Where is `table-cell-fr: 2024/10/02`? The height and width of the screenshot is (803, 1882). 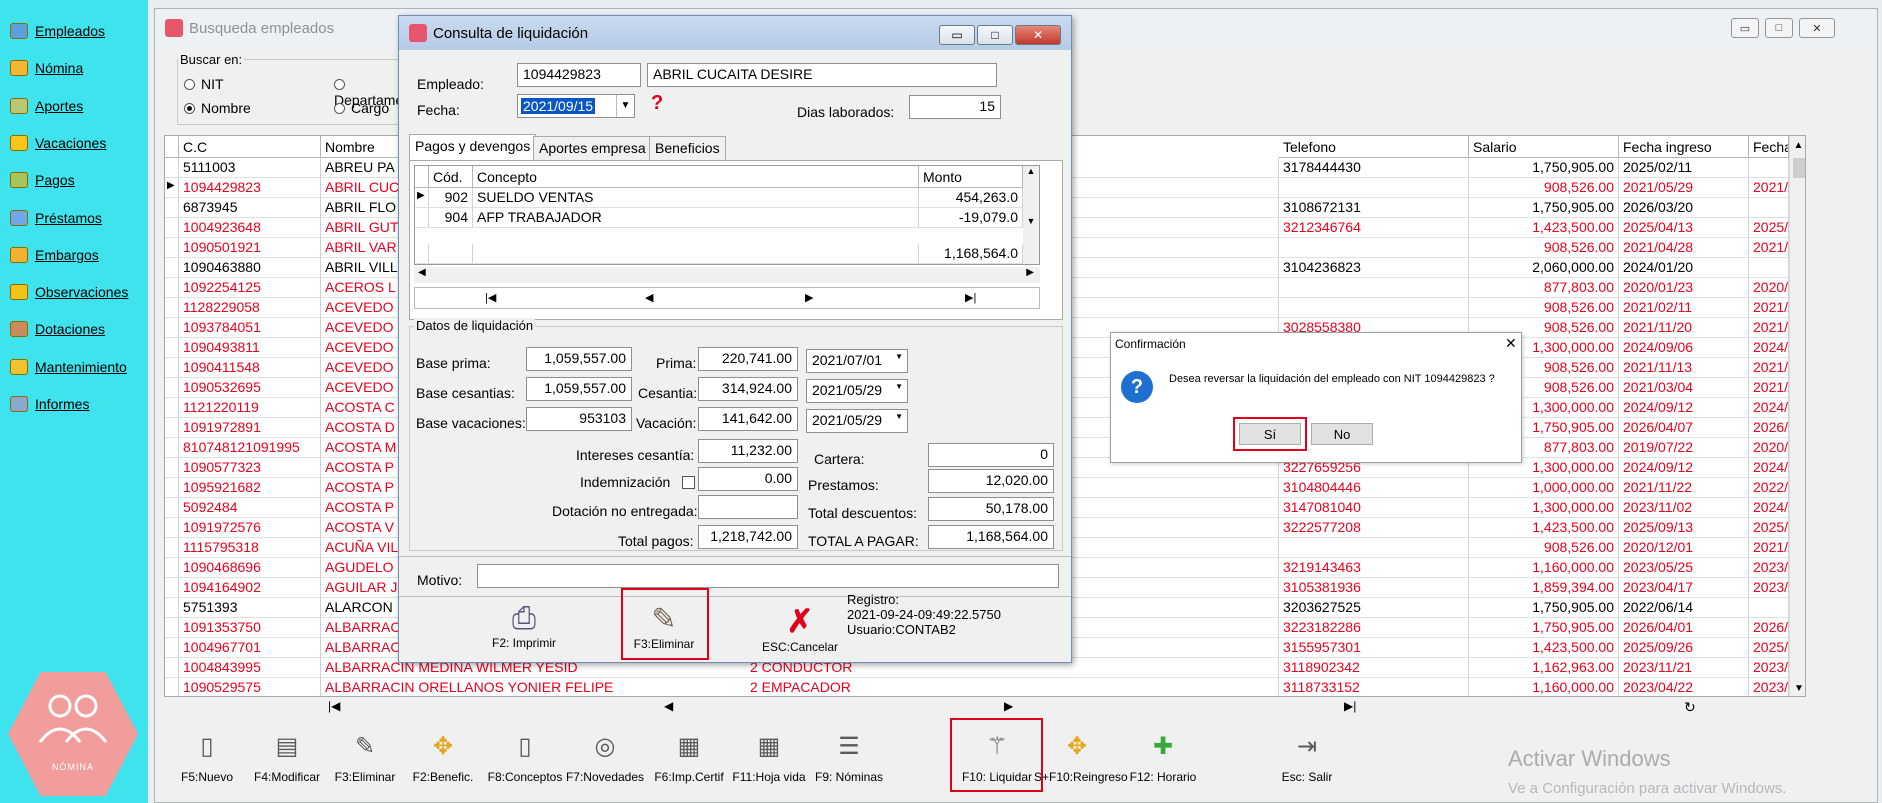 table-cell-fr: 2024/10/02 is located at coordinates (1769, 408).